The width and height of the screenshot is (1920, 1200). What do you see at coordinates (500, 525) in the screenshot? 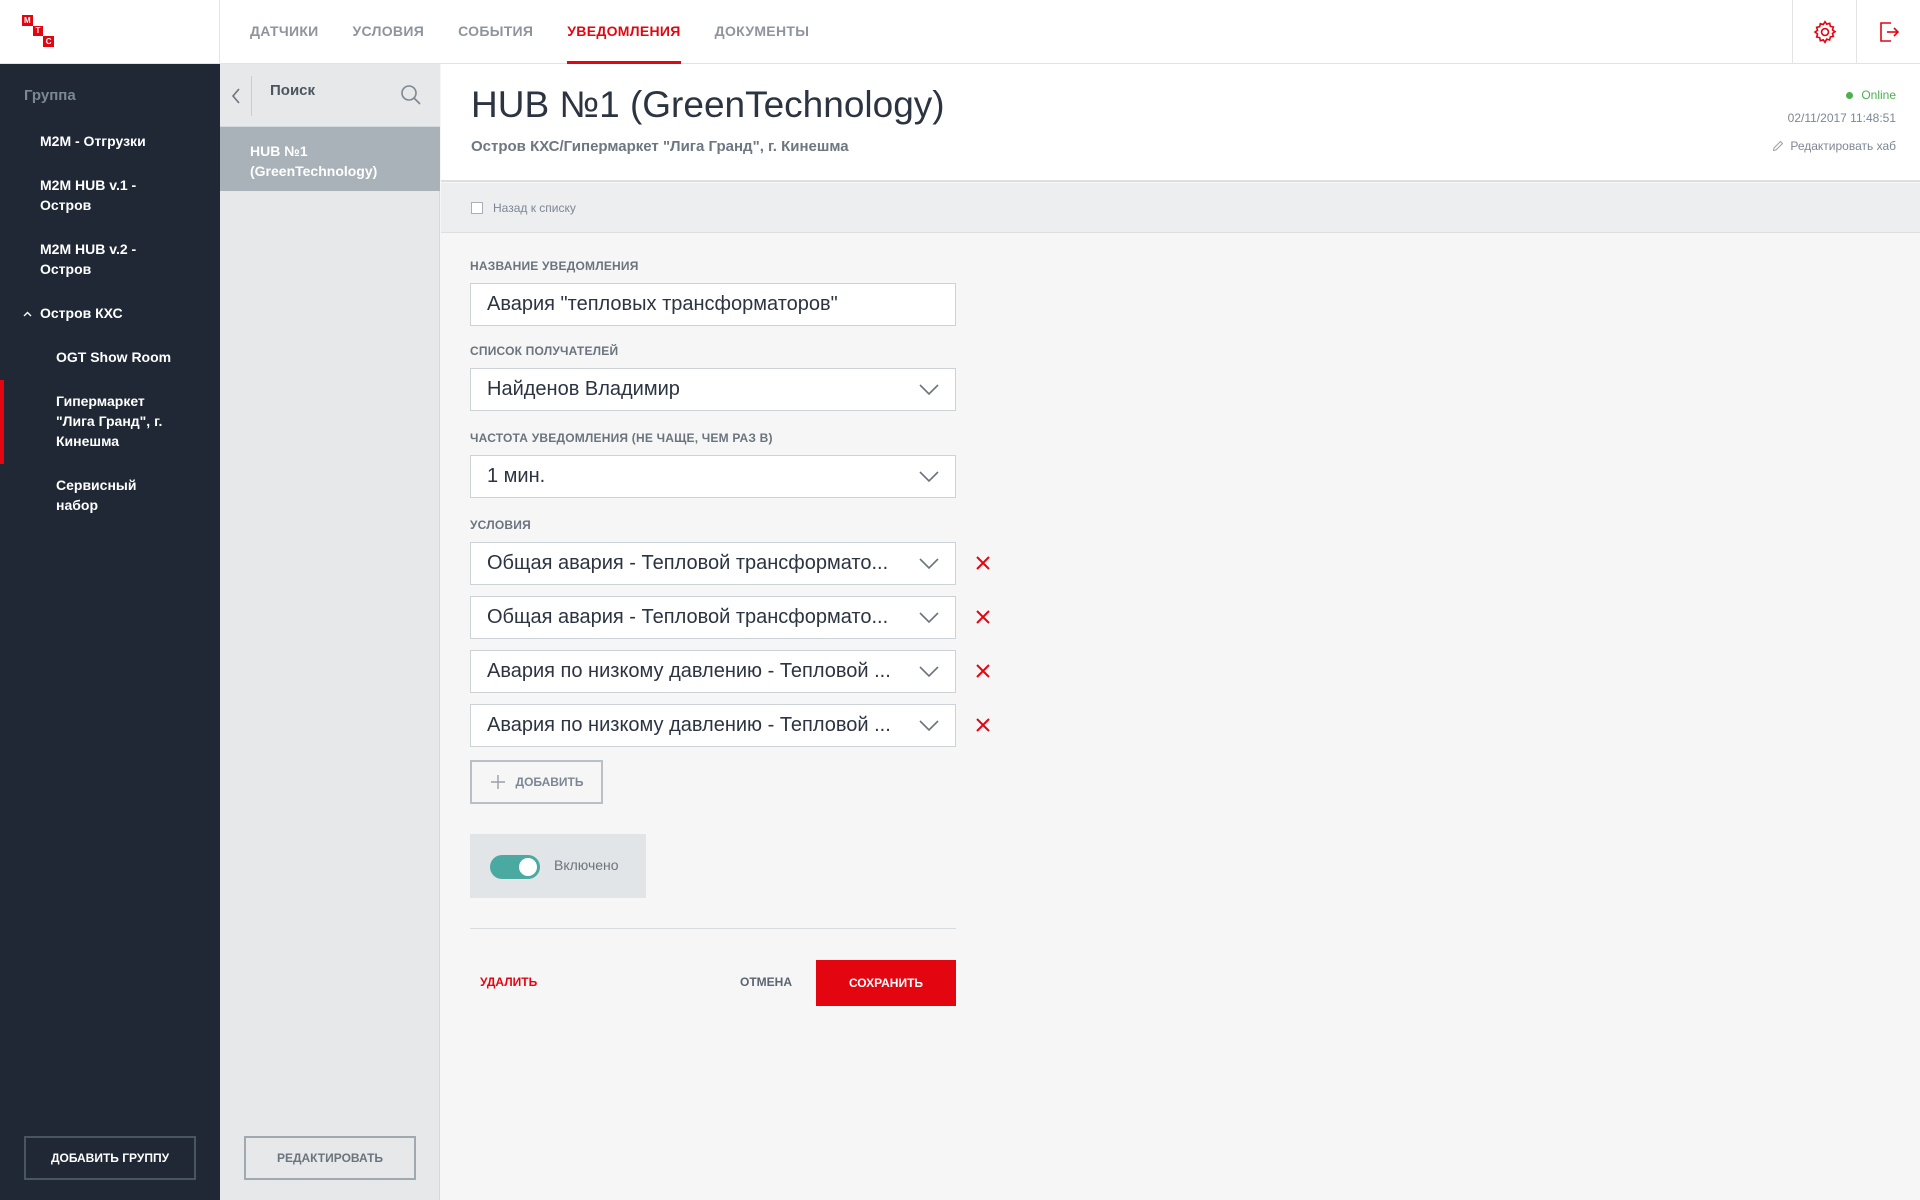
I see `conditions-label: УСЛОВИЯ` at bounding box center [500, 525].